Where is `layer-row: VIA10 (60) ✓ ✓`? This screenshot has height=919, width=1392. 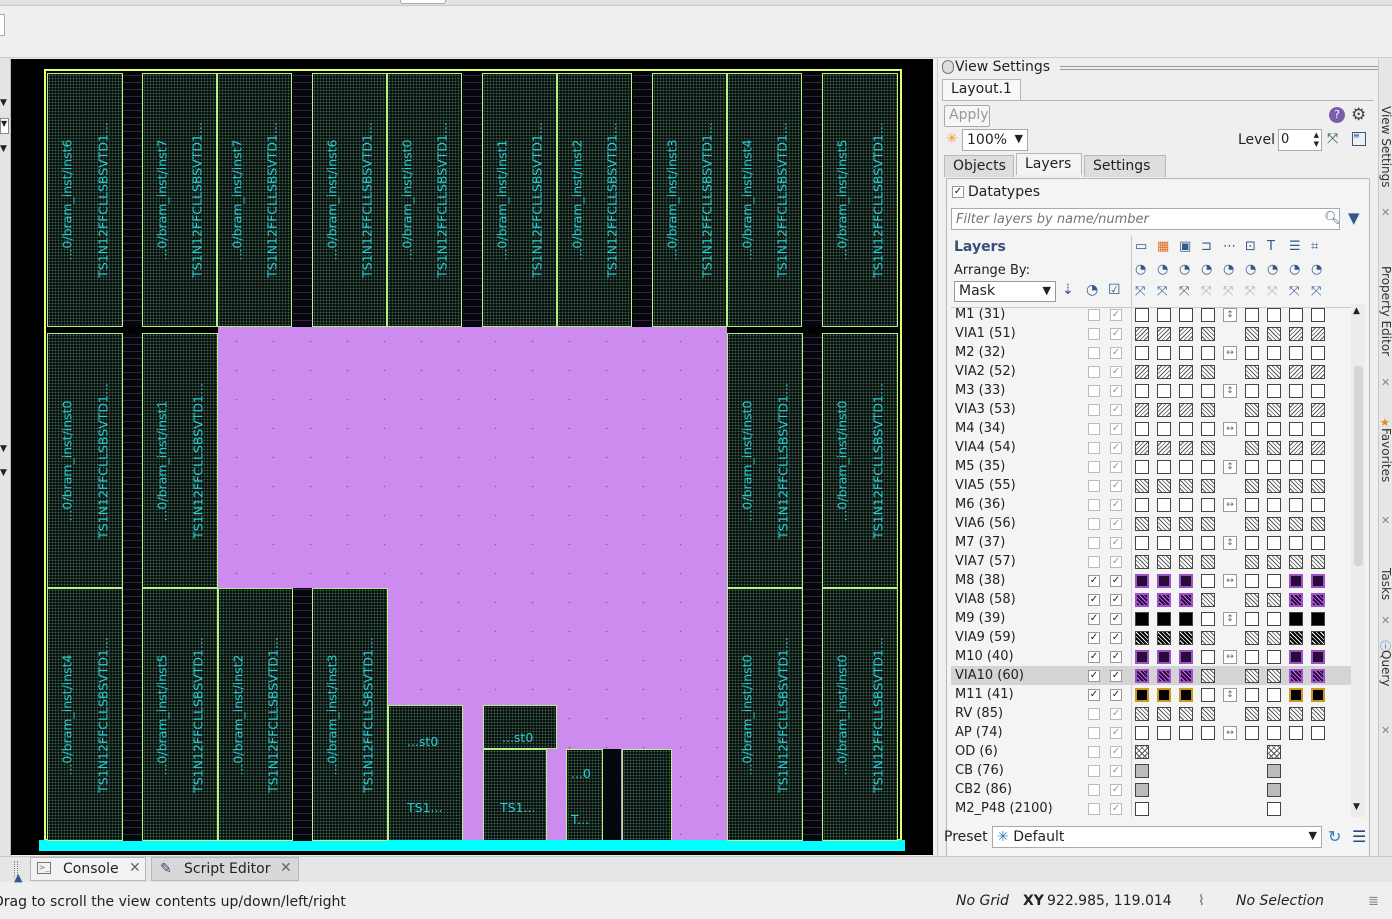
layer-row: VIA10 (60) ✓ ✓ is located at coordinates (1152, 675).